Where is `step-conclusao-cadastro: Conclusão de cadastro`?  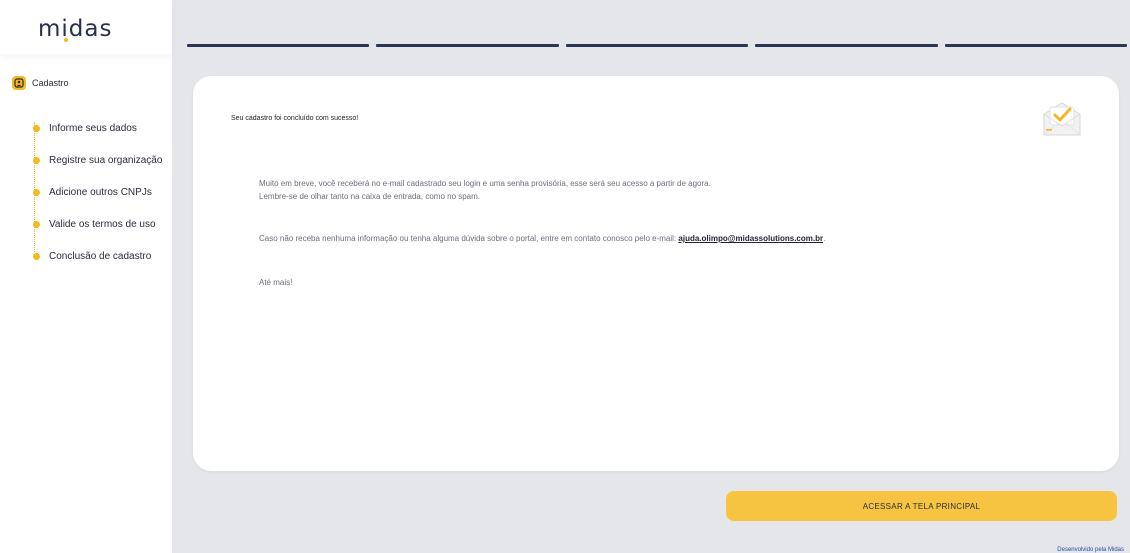
step-conclusao-cadastro: Conclusão de cadastro is located at coordinates (103, 256).